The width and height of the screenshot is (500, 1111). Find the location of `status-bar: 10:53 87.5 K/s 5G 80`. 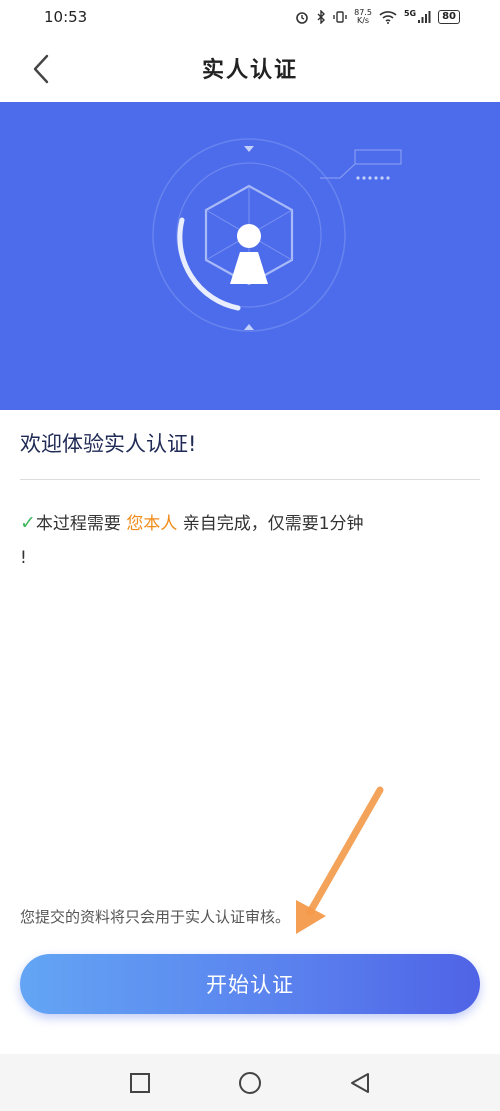

status-bar: 10:53 87.5 K/s 5G 80 is located at coordinates (250, 17).